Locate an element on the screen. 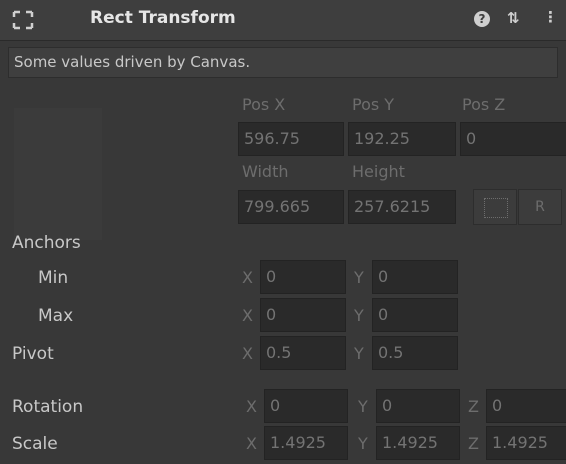 This screenshot has width=566, height=464. blueprint-icon is located at coordinates (496, 208).